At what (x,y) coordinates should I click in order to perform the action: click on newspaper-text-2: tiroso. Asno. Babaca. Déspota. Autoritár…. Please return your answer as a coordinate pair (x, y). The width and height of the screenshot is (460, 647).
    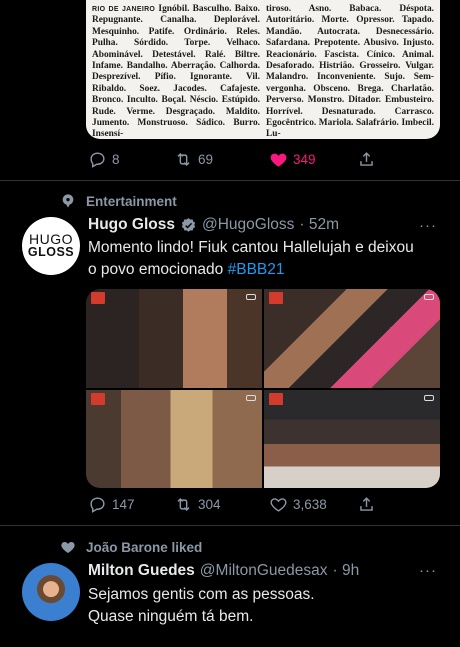
    Looking at the image, I should click on (350, 71).